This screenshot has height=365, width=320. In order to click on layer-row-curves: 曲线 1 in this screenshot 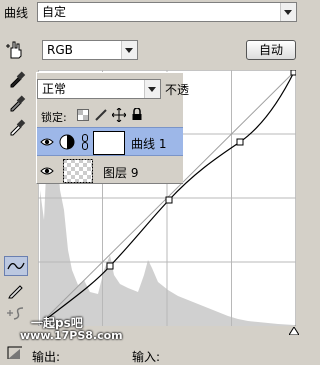, I will do `click(110, 141)`.